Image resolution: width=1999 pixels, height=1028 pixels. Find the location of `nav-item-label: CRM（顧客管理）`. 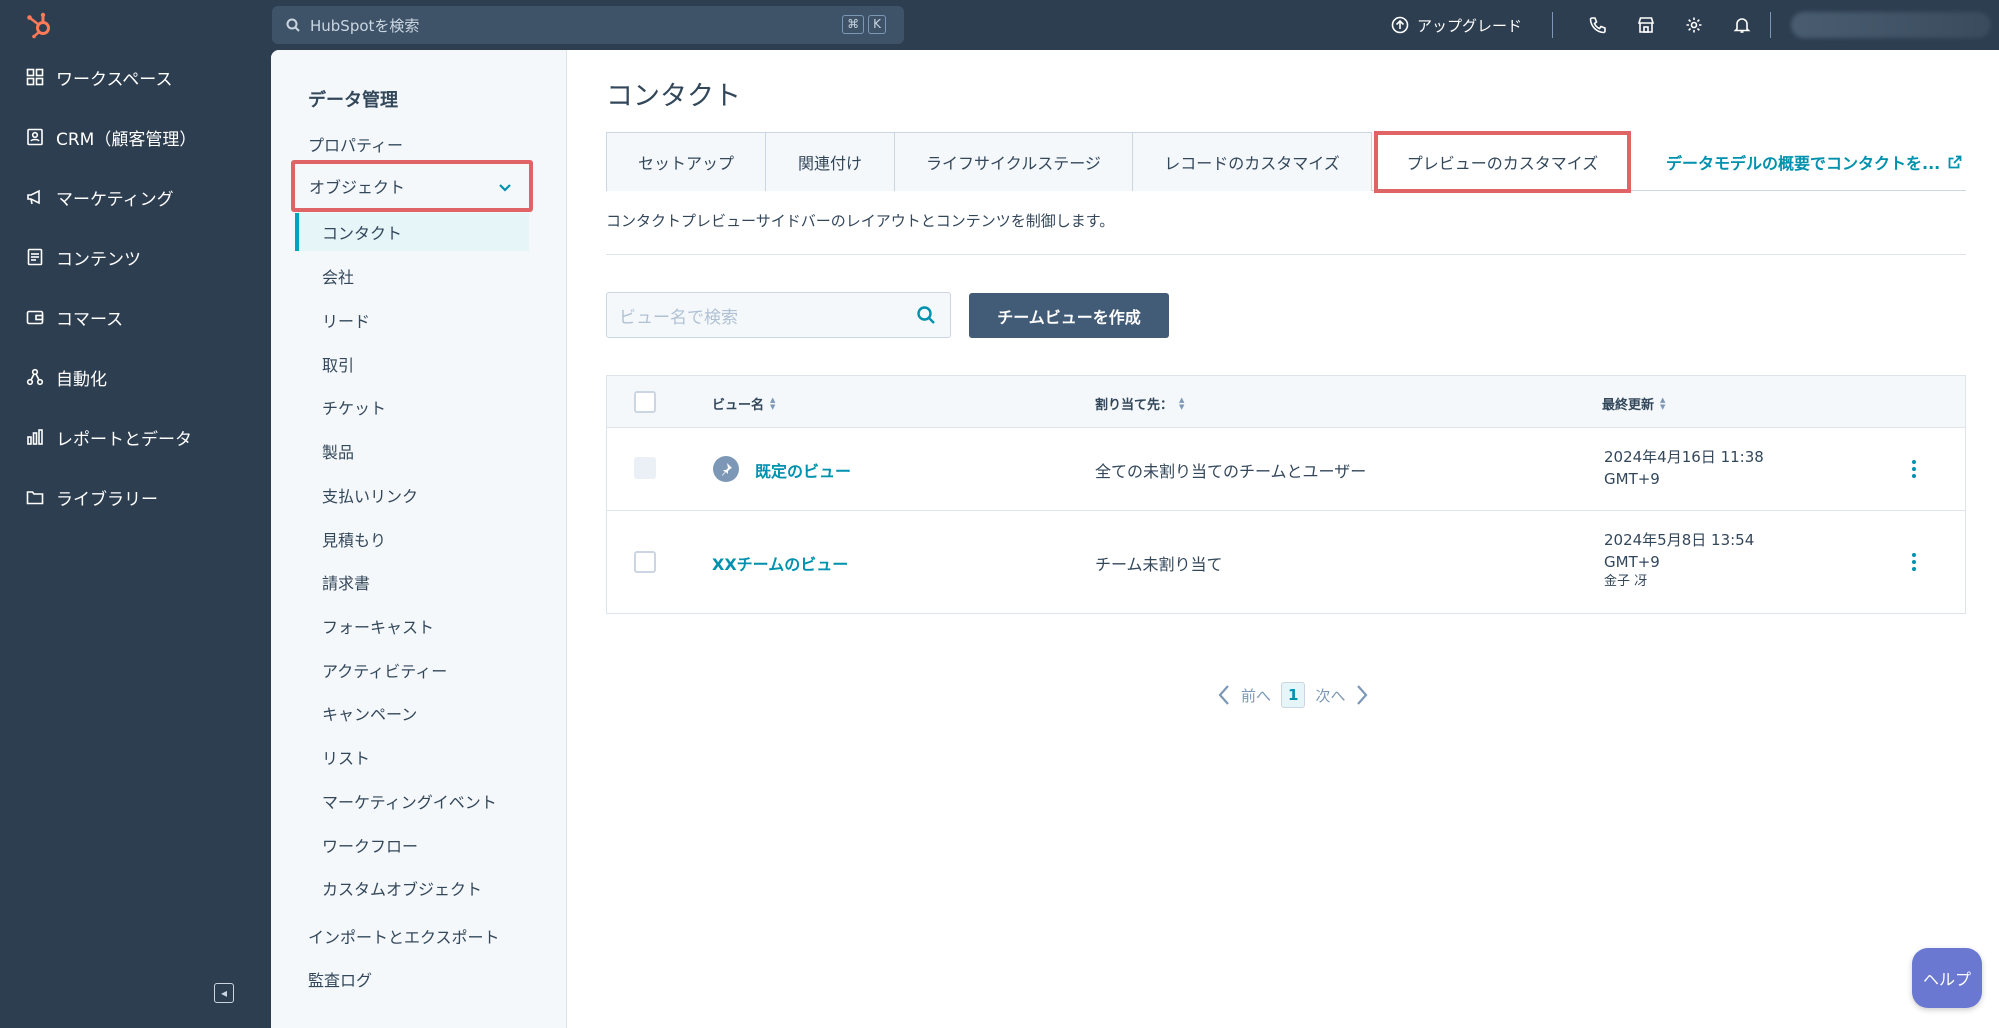

nav-item-label: CRM（顧客管理） is located at coordinates (126, 139).